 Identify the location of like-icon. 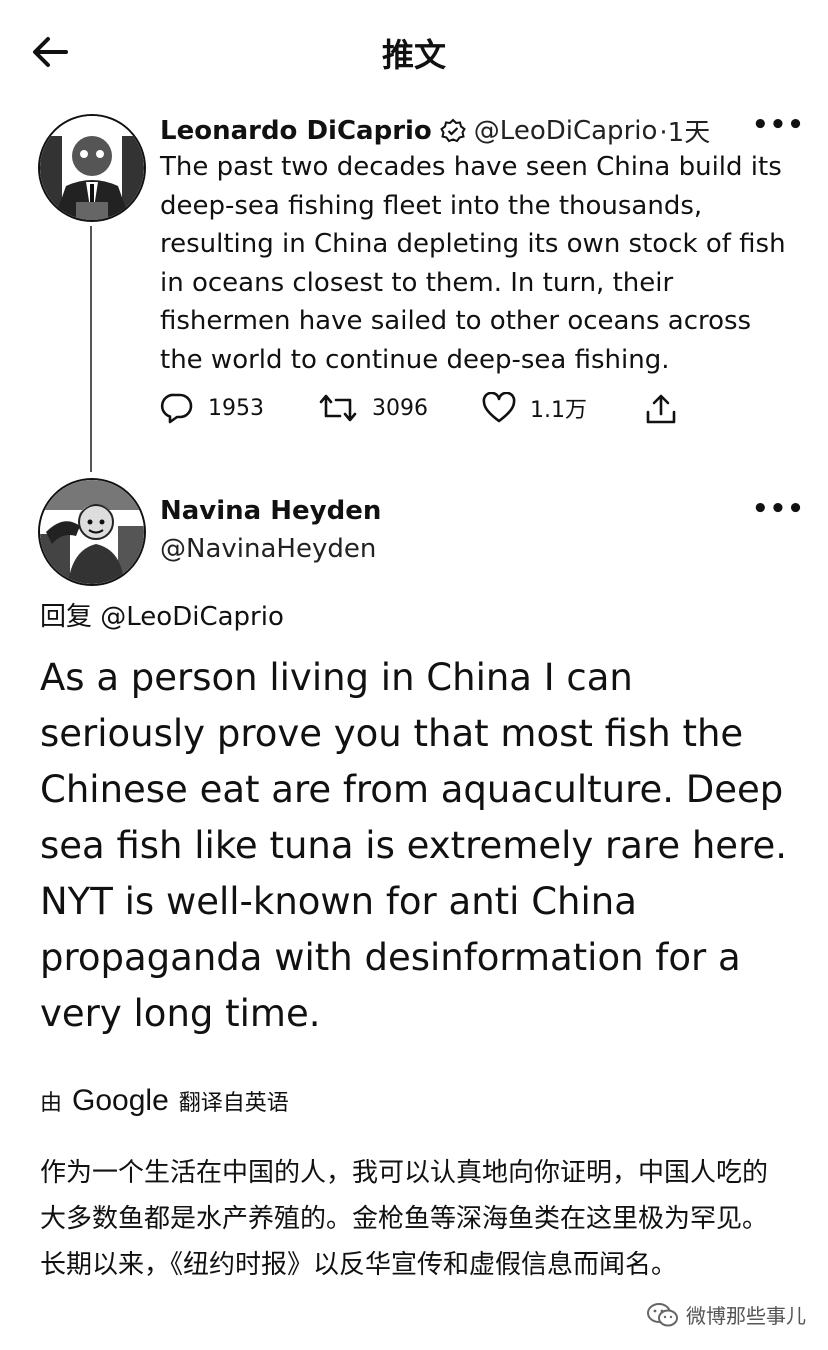
(499, 407).